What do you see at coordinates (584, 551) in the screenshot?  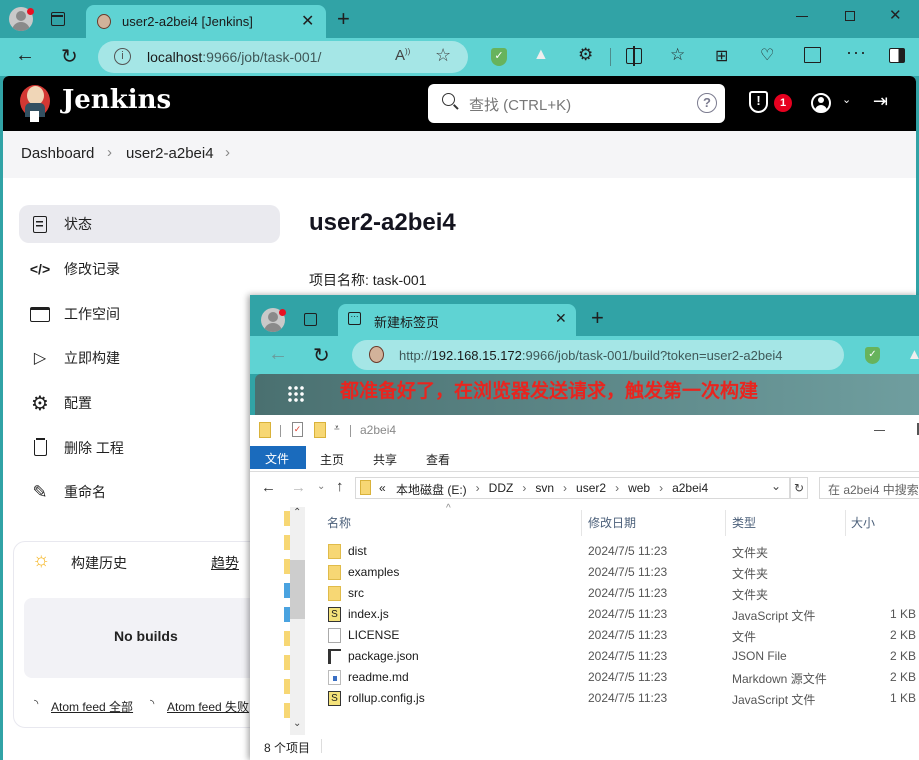 I see `file-row: dist 2024/7/5 11:23 文件夹` at bounding box center [584, 551].